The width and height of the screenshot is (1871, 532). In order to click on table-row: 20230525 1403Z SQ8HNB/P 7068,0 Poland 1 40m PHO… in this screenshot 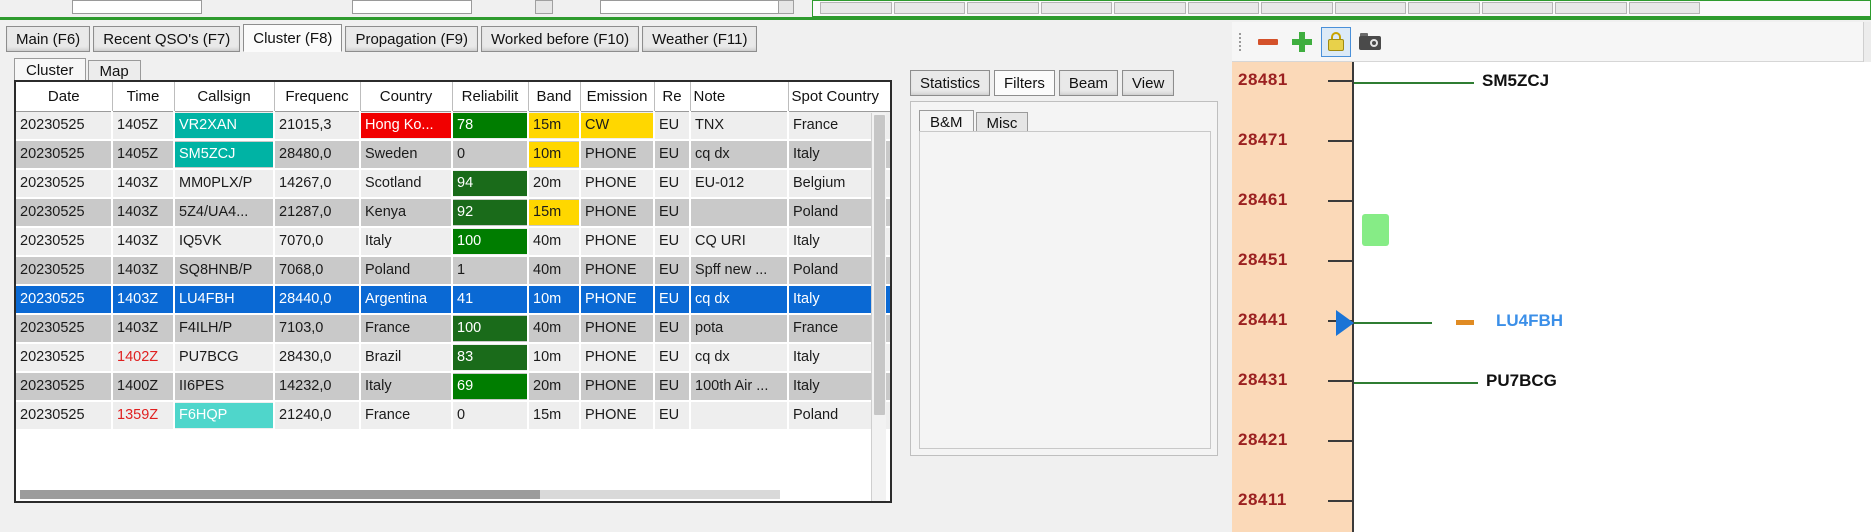, I will do `click(453, 271)`.